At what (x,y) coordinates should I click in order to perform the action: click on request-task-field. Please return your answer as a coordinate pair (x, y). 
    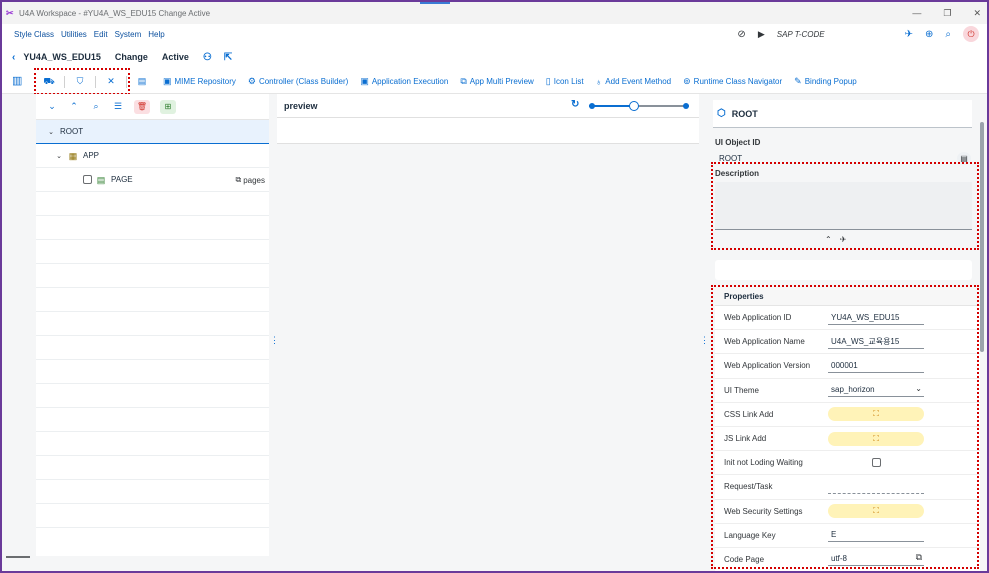
    Looking at the image, I should click on (876, 487).